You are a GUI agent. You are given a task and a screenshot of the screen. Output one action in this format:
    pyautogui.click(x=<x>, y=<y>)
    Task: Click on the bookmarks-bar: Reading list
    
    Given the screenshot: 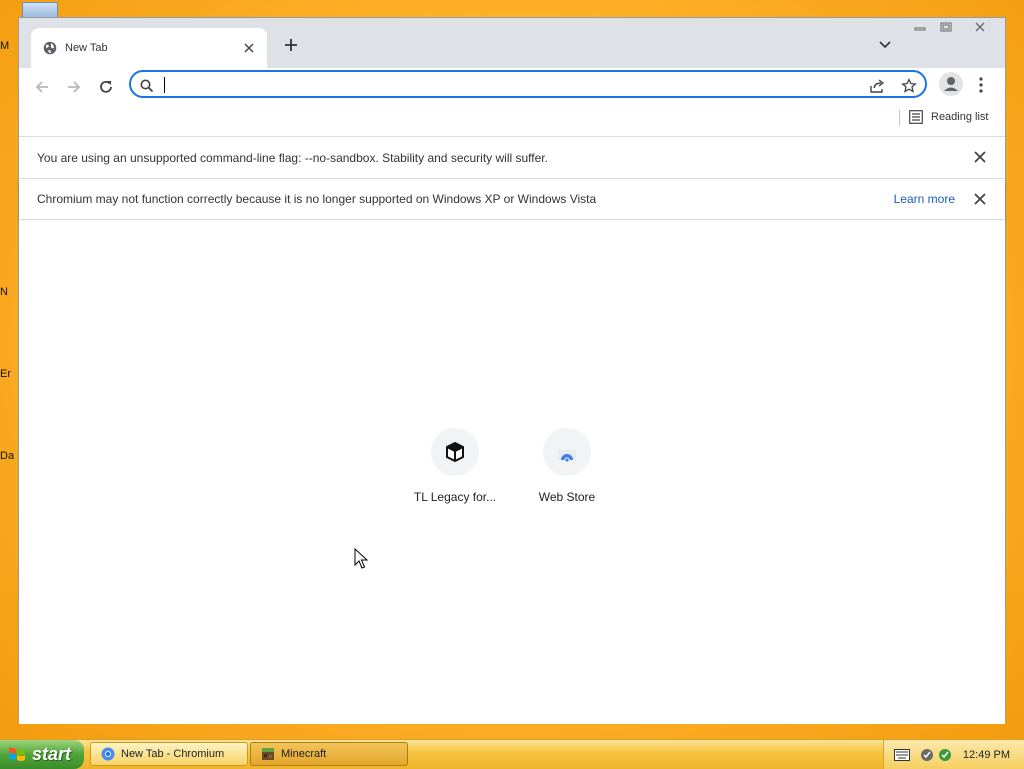 What is the action you would take?
    pyautogui.click(x=512, y=119)
    